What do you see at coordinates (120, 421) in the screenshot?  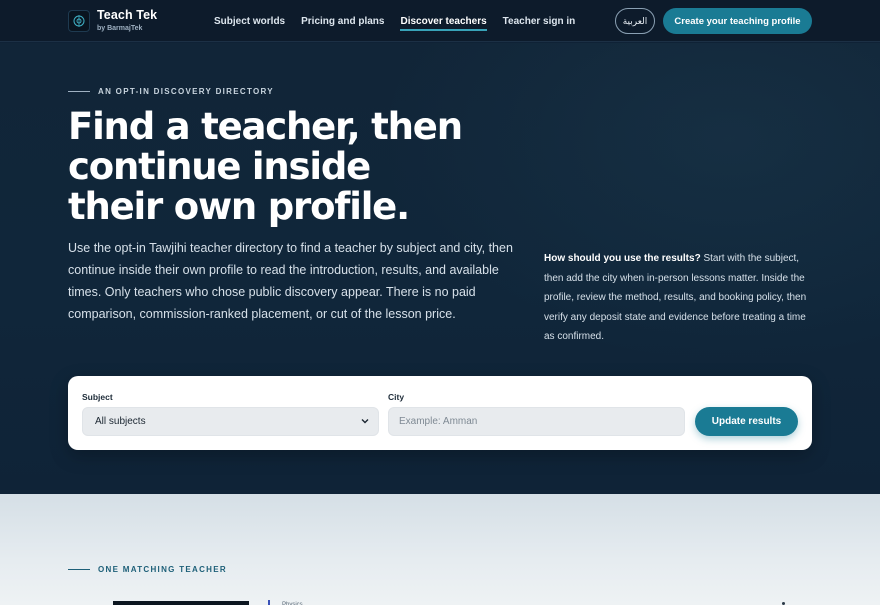 I see `subject-select-value: All subjects` at bounding box center [120, 421].